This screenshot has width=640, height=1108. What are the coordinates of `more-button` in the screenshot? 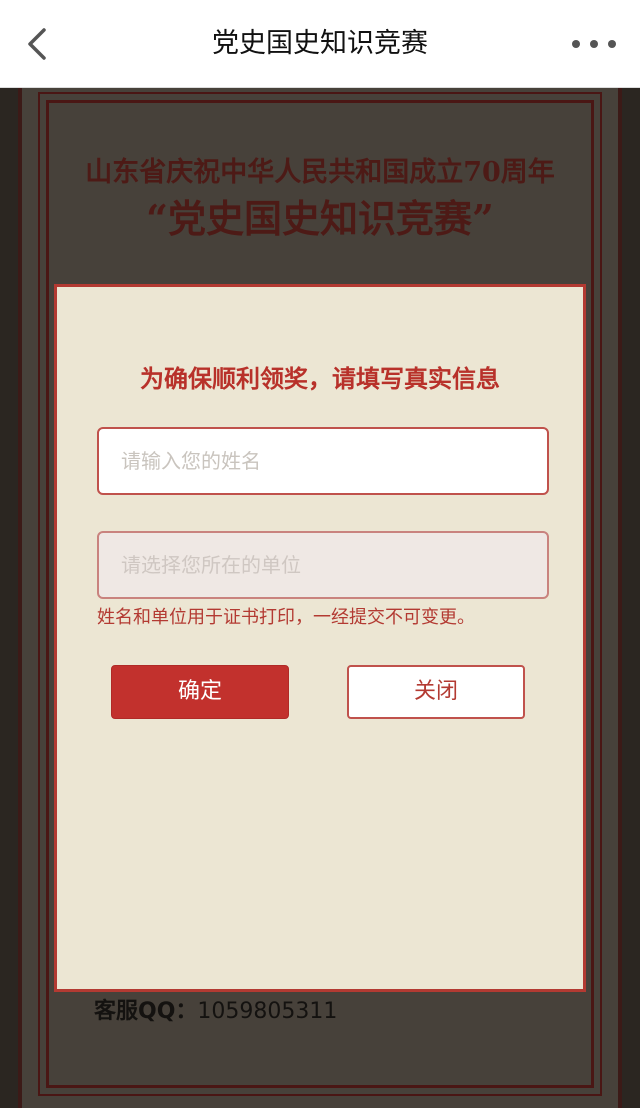 It's located at (594, 44).